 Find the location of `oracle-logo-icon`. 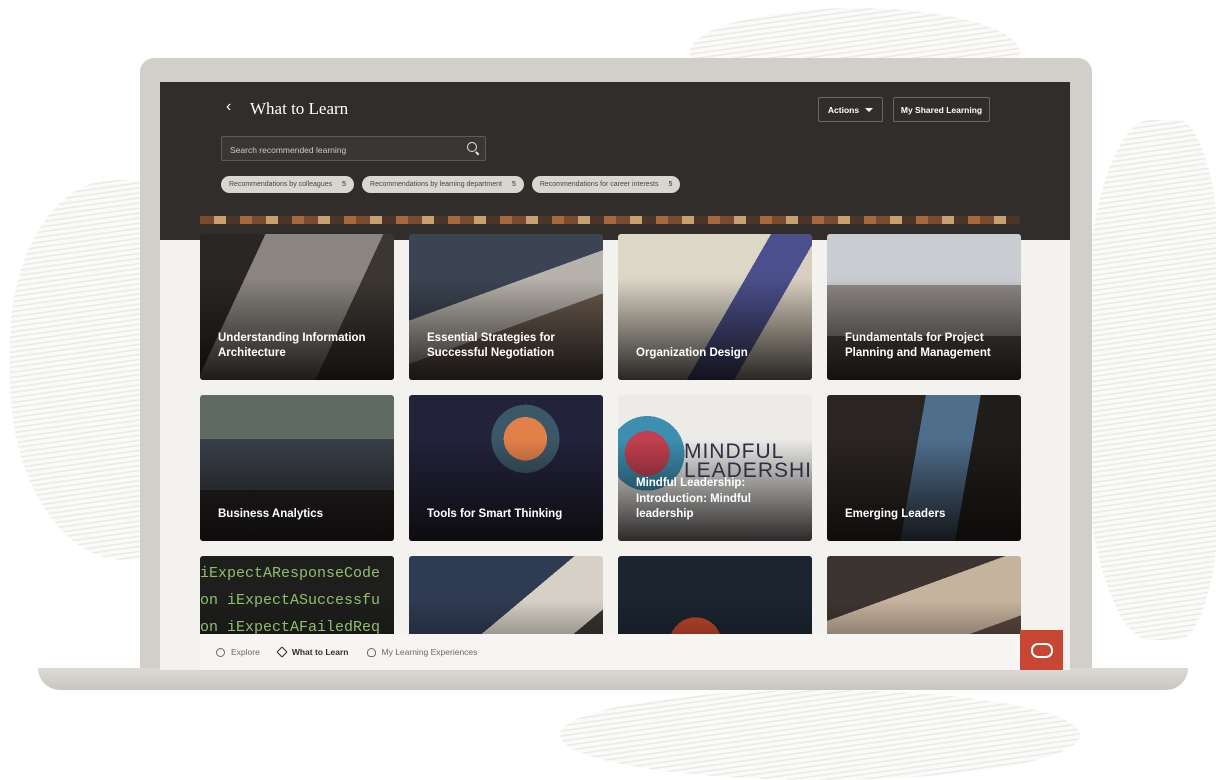

oracle-logo-icon is located at coordinates (1041, 650).